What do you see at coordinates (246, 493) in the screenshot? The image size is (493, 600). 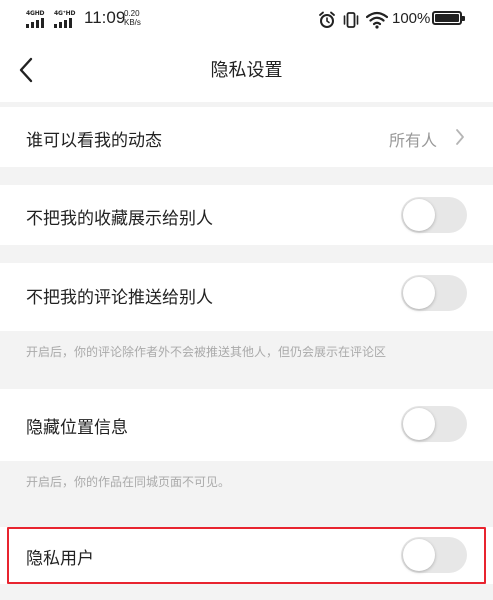 I see `hide-location-note: 开启后，你的作品在同城页面不可见。` at bounding box center [246, 493].